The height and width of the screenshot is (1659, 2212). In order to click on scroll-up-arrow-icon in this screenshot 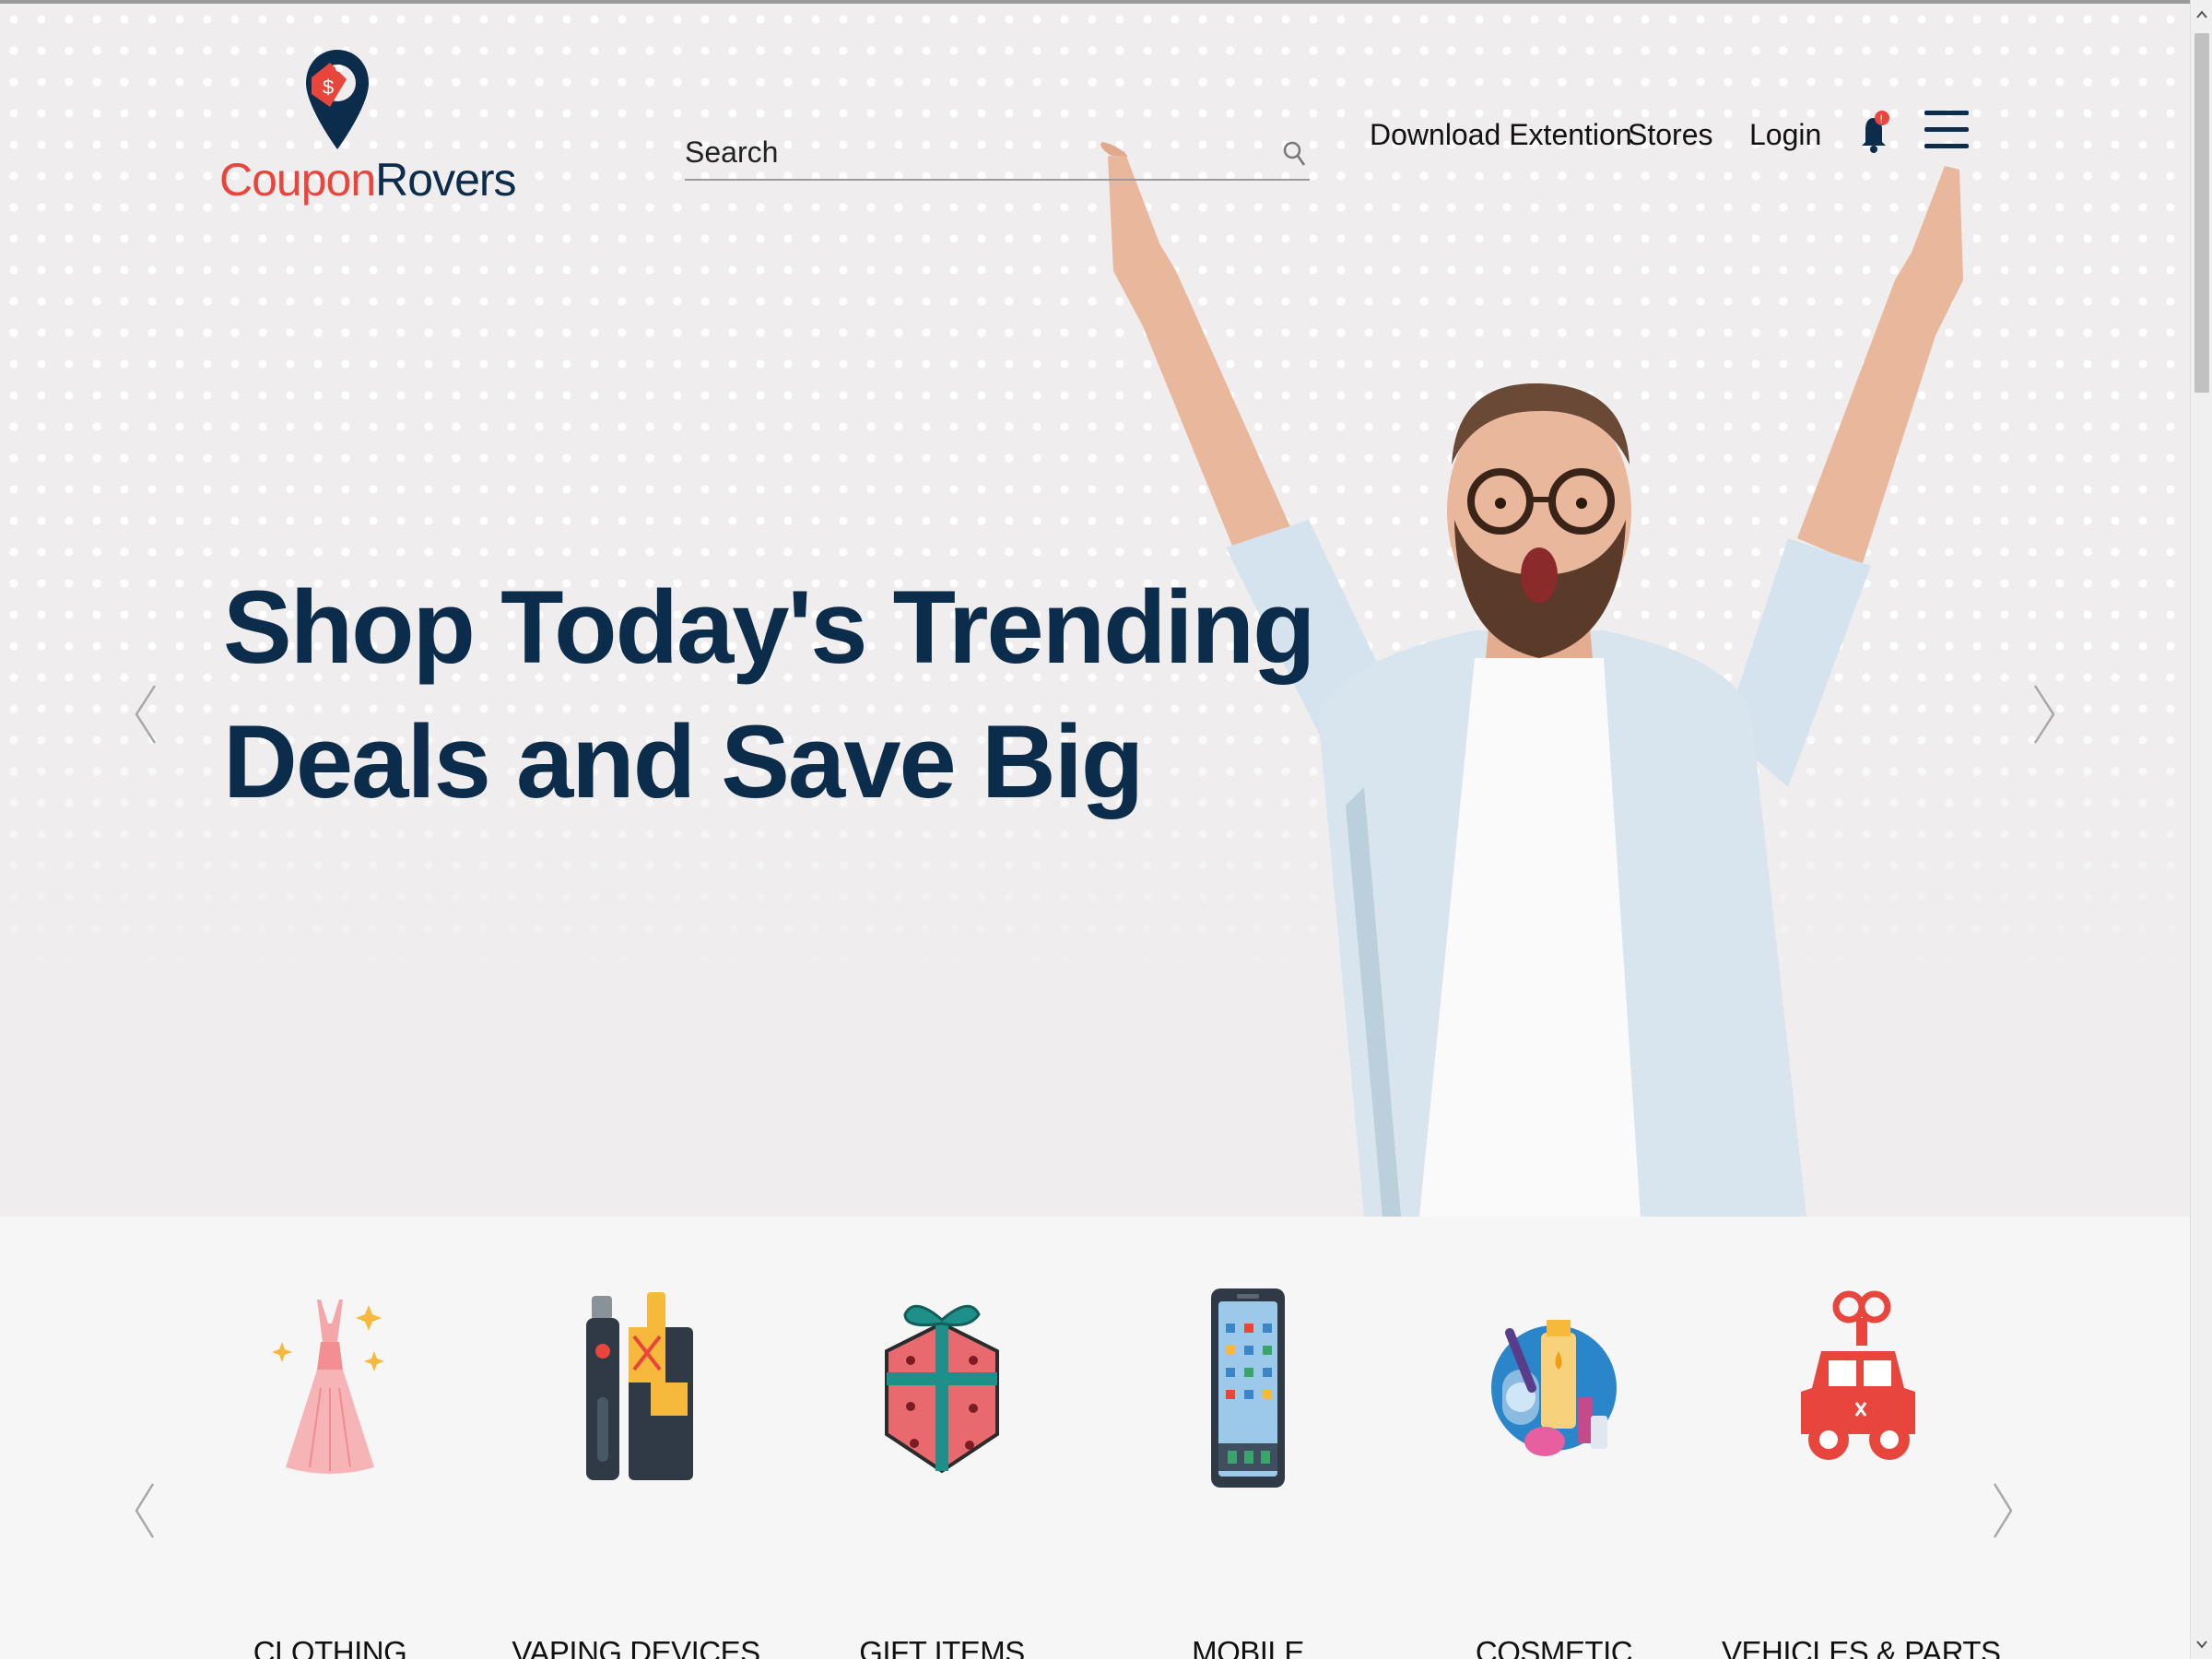, I will do `click(2201, 14)`.